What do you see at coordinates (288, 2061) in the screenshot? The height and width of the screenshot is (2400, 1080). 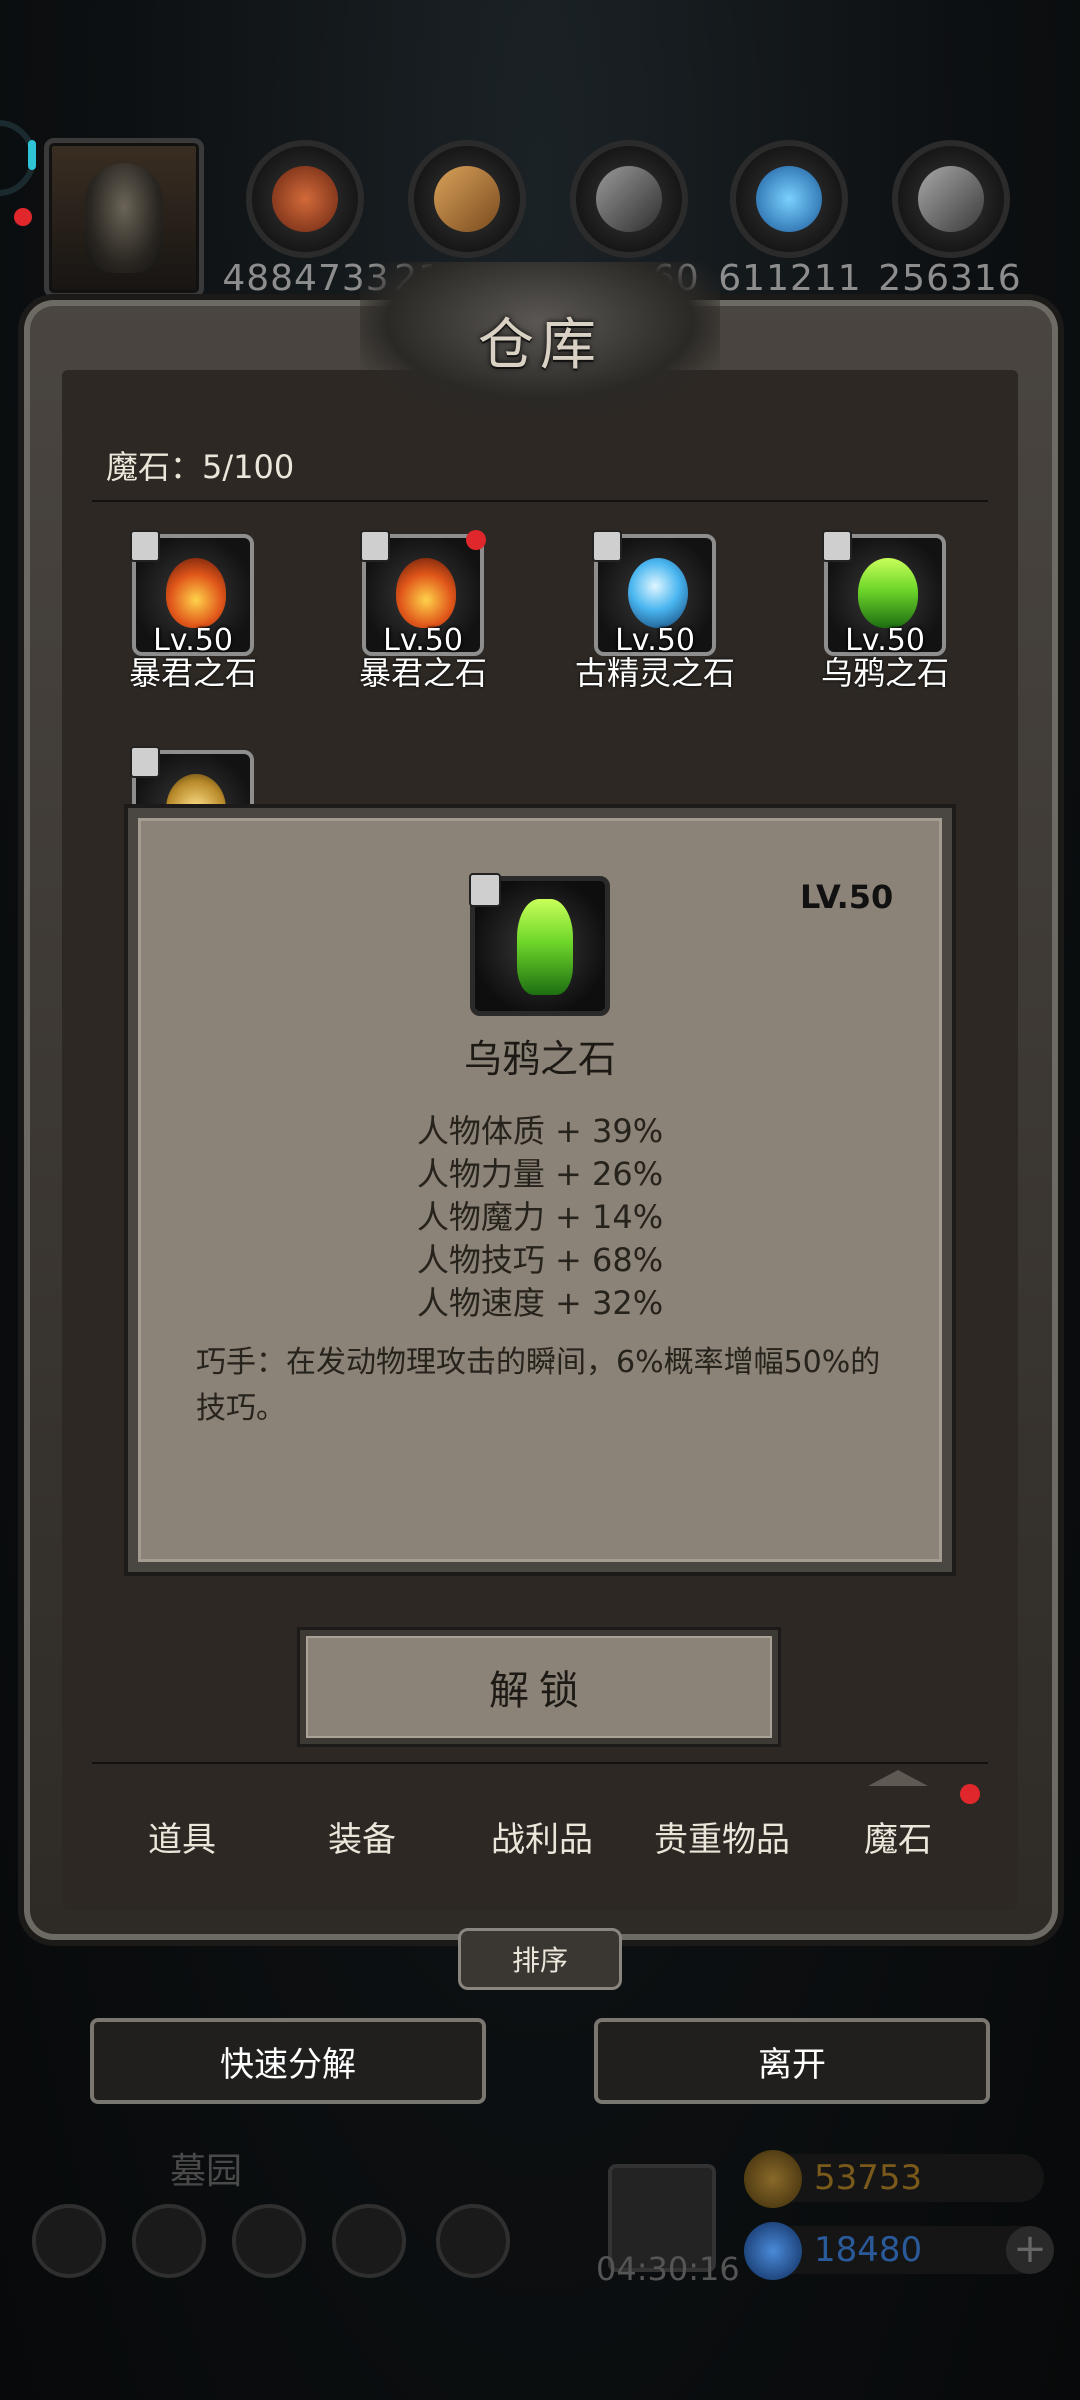 I see `quick-decompose-button: 快速分解` at bounding box center [288, 2061].